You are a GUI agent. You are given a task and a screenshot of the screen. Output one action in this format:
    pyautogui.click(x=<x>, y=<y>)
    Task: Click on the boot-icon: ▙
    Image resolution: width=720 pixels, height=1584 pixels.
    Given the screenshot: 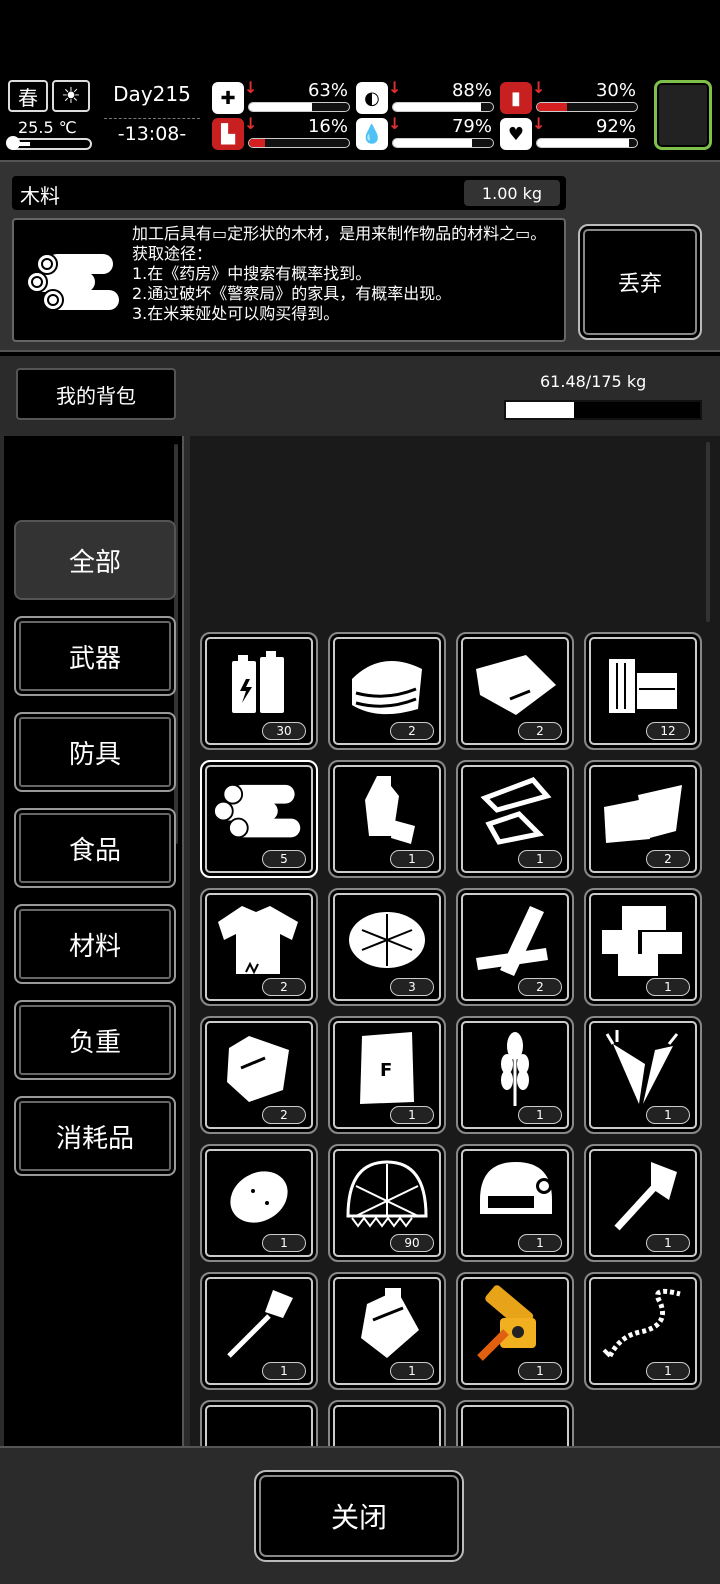 What is the action you would take?
    pyautogui.click(x=228, y=134)
    